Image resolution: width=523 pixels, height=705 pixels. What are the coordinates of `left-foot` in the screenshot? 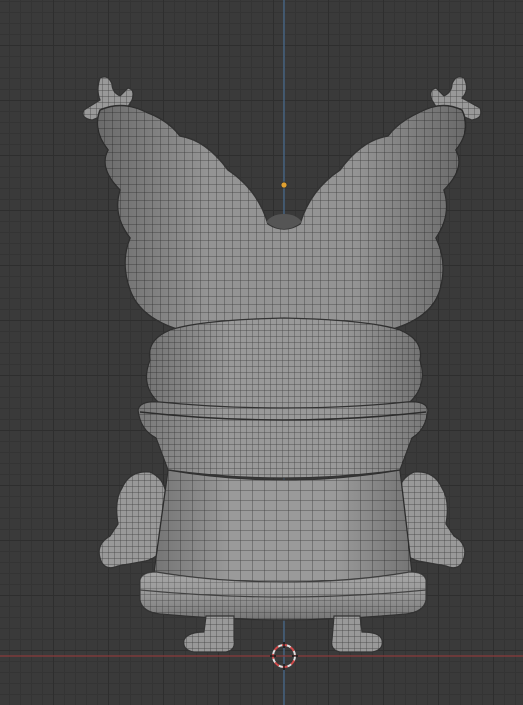 It's located at (209, 634).